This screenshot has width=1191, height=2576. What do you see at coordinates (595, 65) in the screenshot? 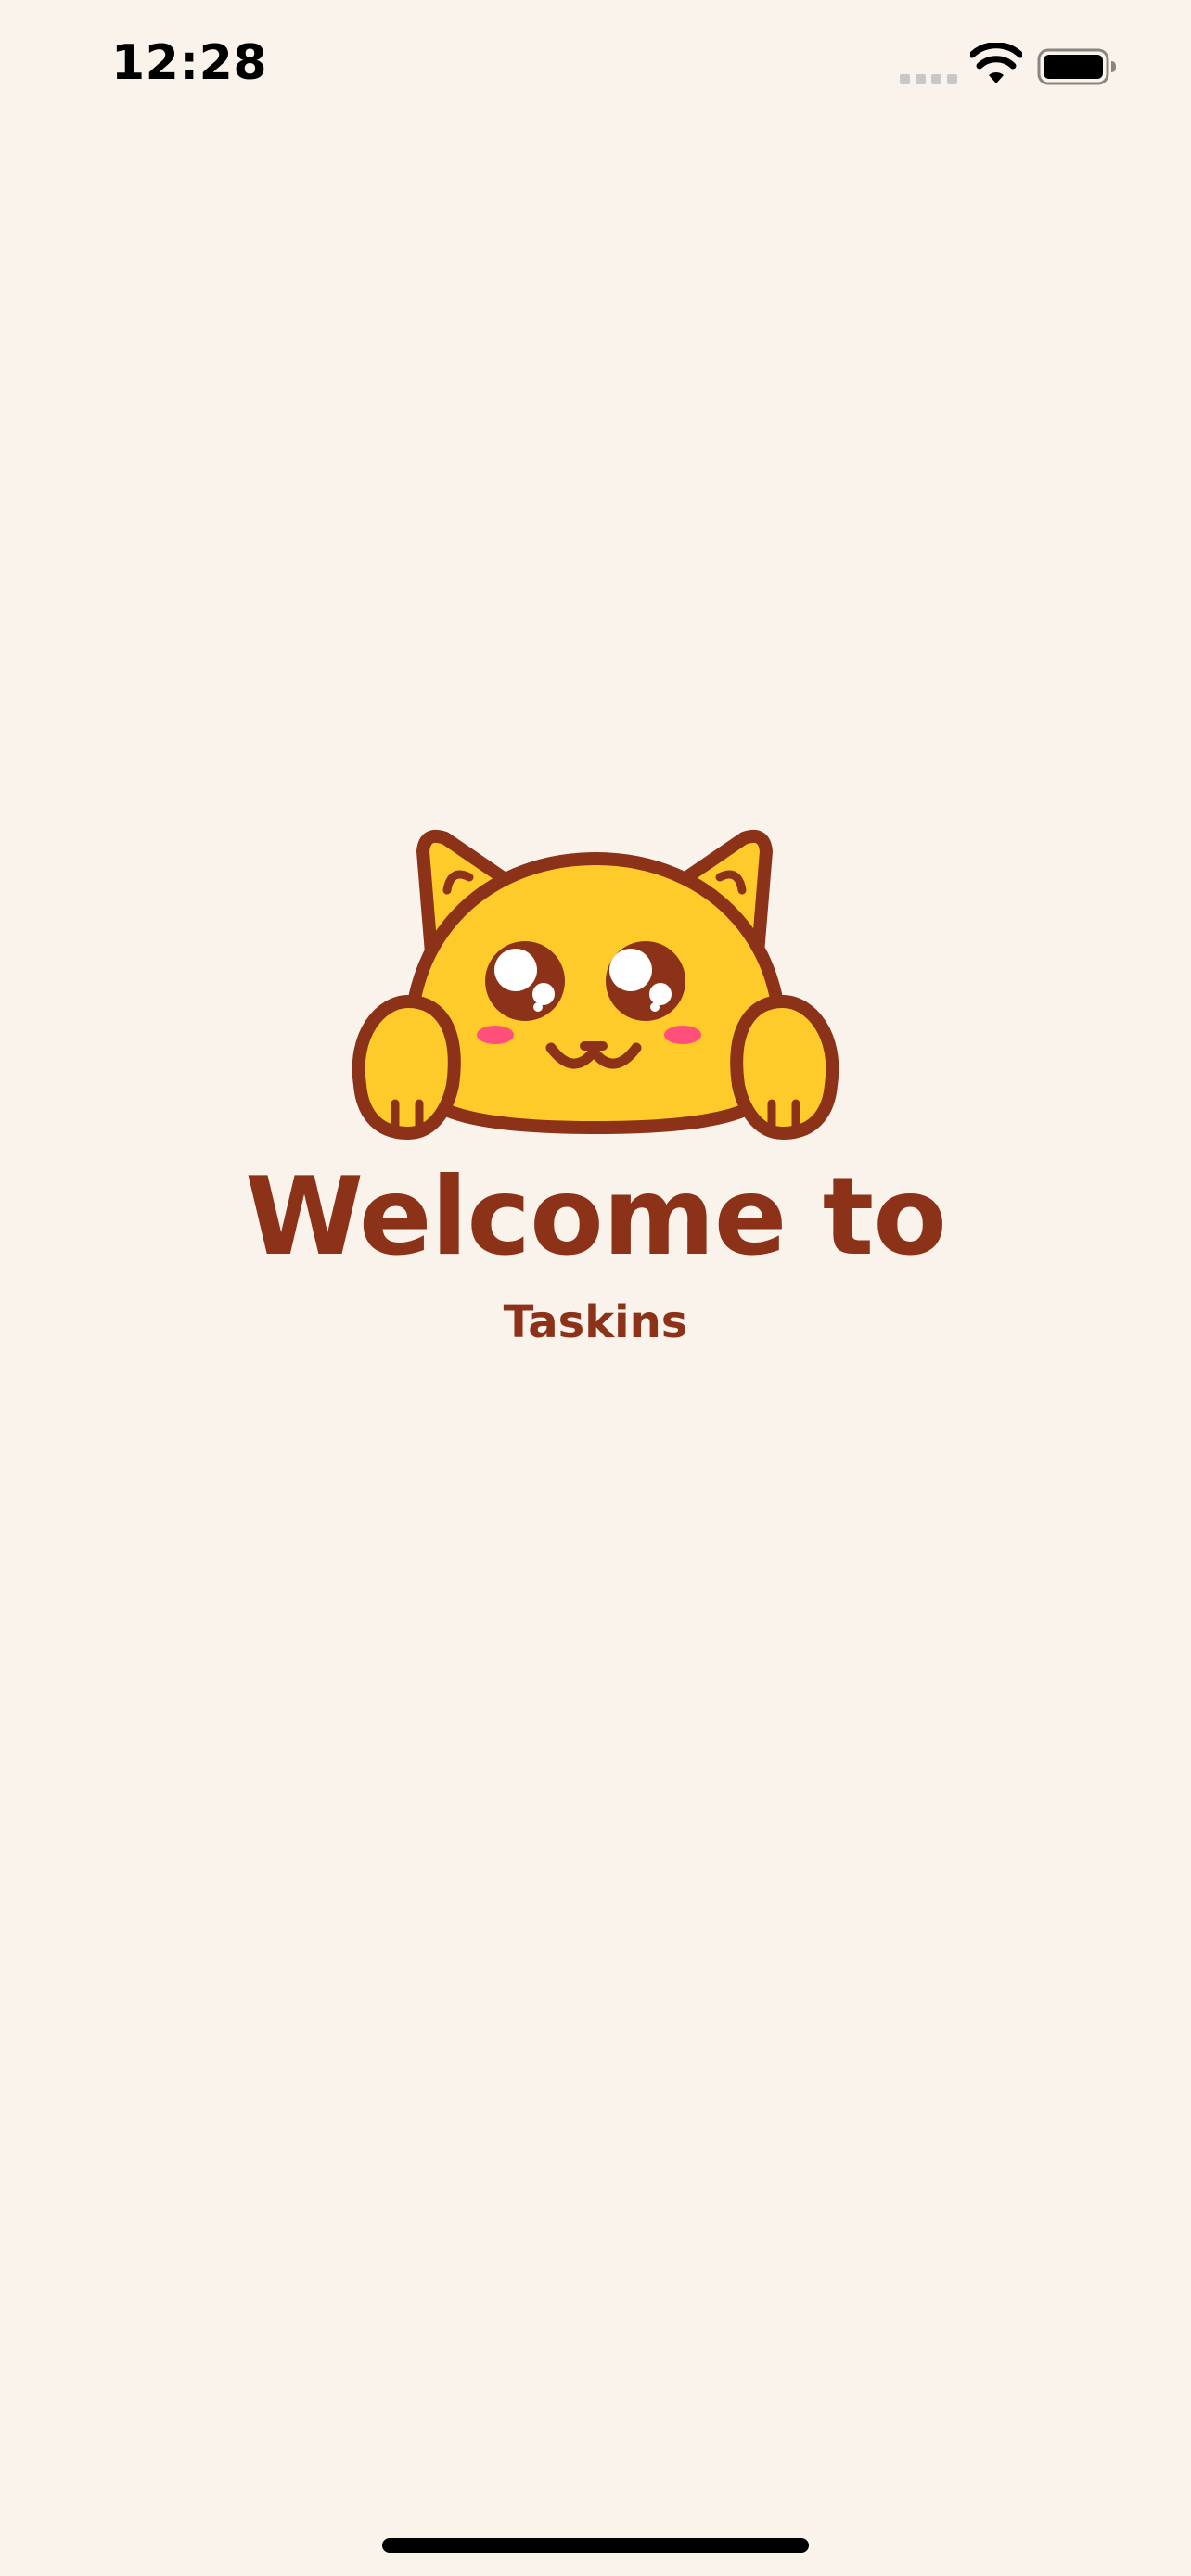
I see `status-bar: 12:28` at bounding box center [595, 65].